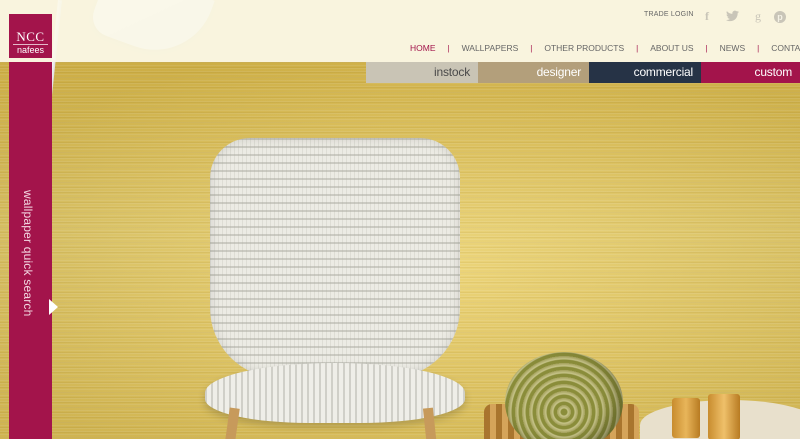 The height and width of the screenshot is (439, 800). What do you see at coordinates (645, 72) in the screenshot?
I see `category-commercial: commercial` at bounding box center [645, 72].